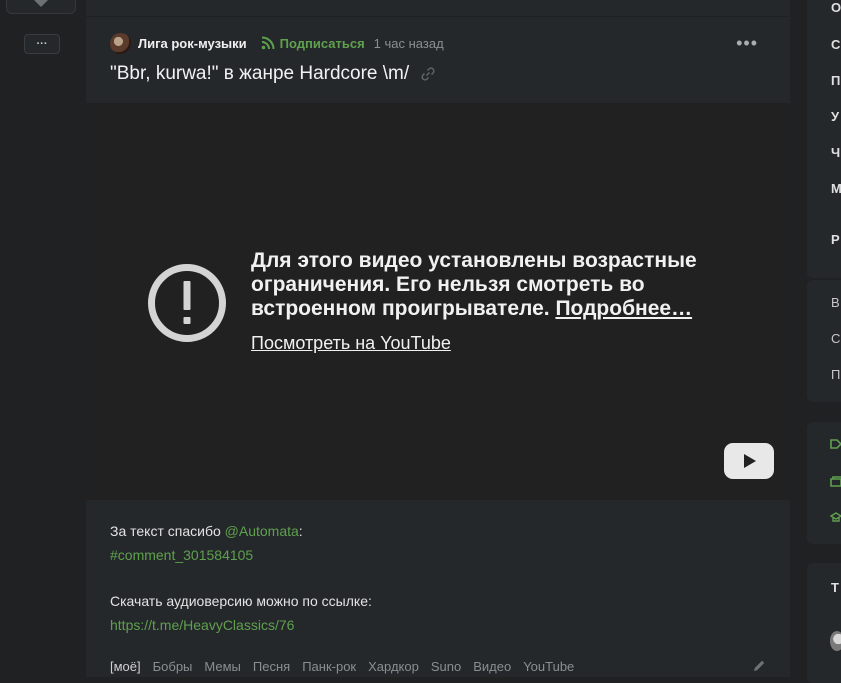  Describe the element at coordinates (393, 668) in the screenshot. I see `tag-item: Хардкор` at that location.